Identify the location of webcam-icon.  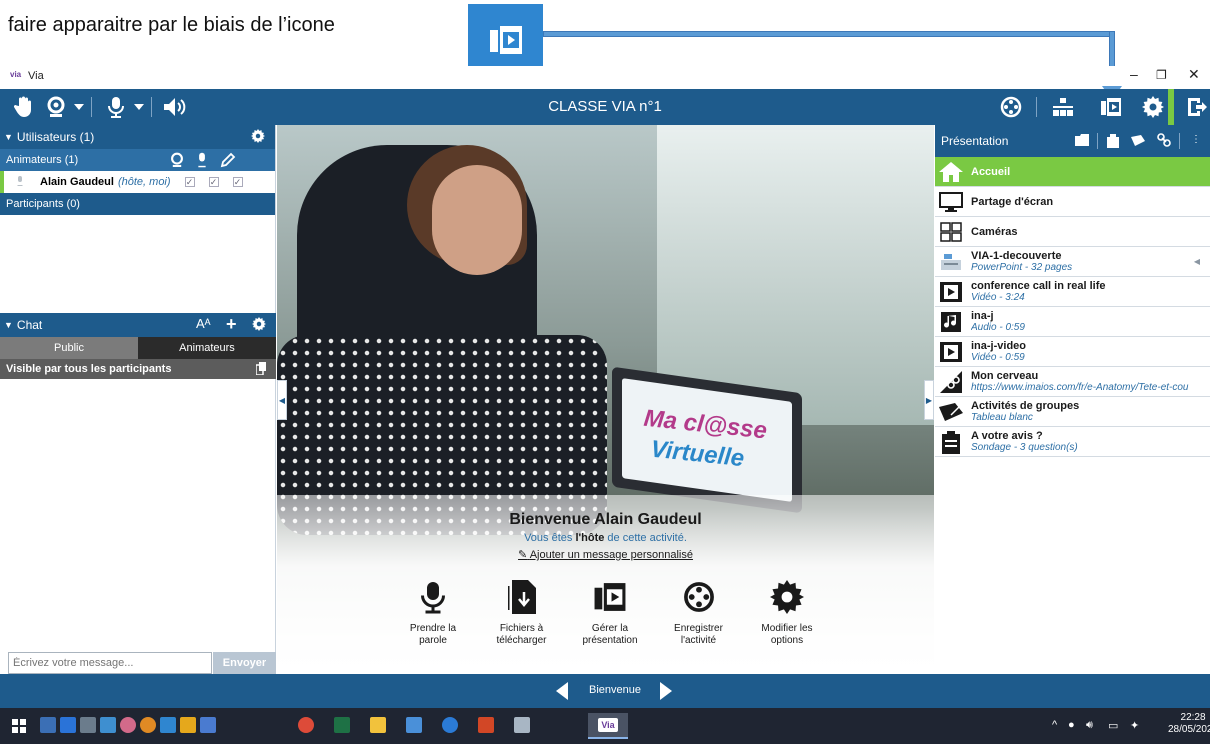
(177, 161).